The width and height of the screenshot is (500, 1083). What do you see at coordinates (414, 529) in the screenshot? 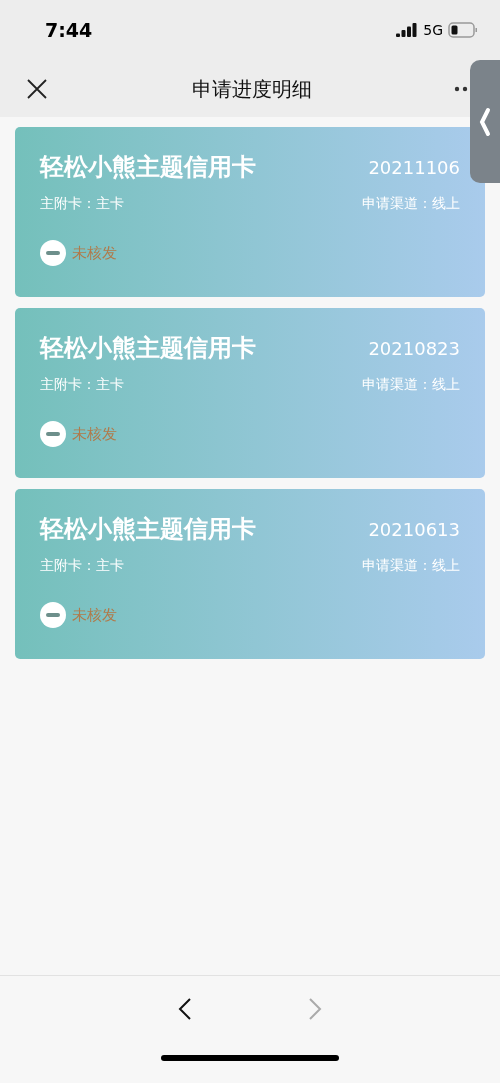
I see `application-date: 20210613` at bounding box center [414, 529].